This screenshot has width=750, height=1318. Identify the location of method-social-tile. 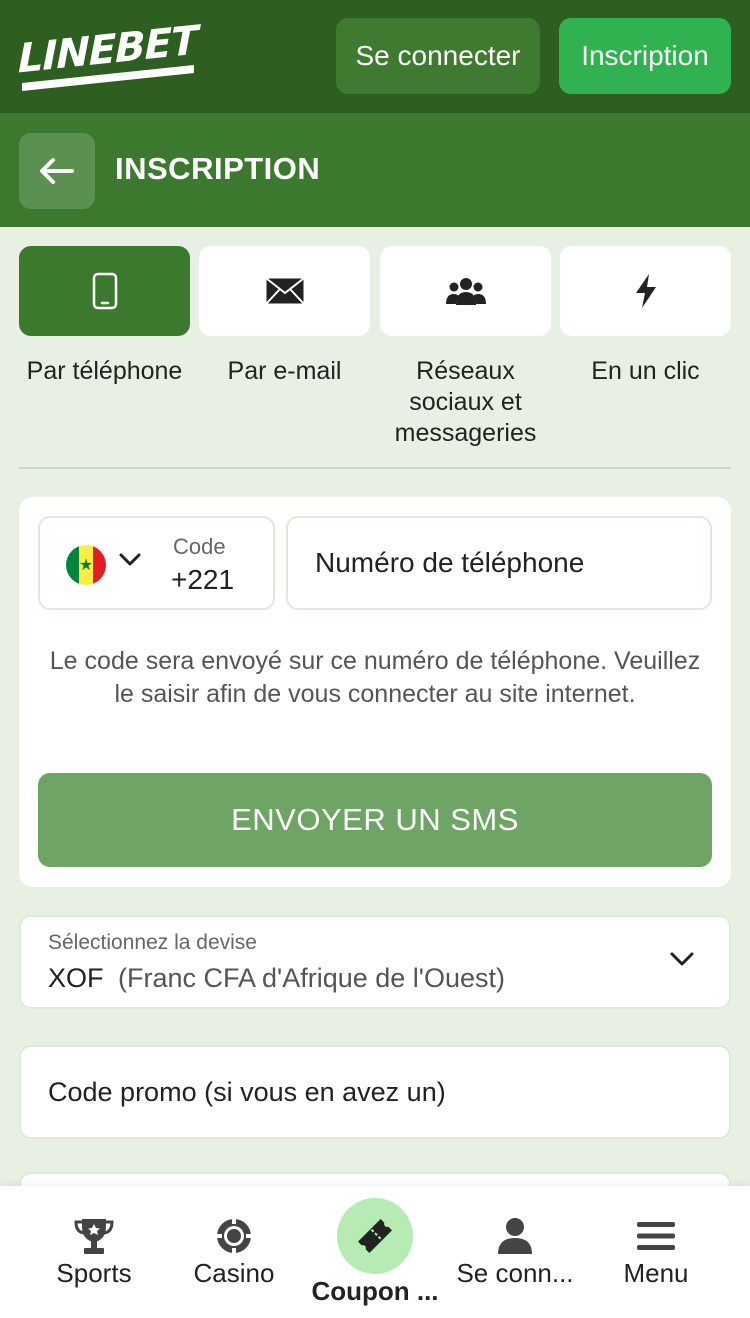
(465, 291).